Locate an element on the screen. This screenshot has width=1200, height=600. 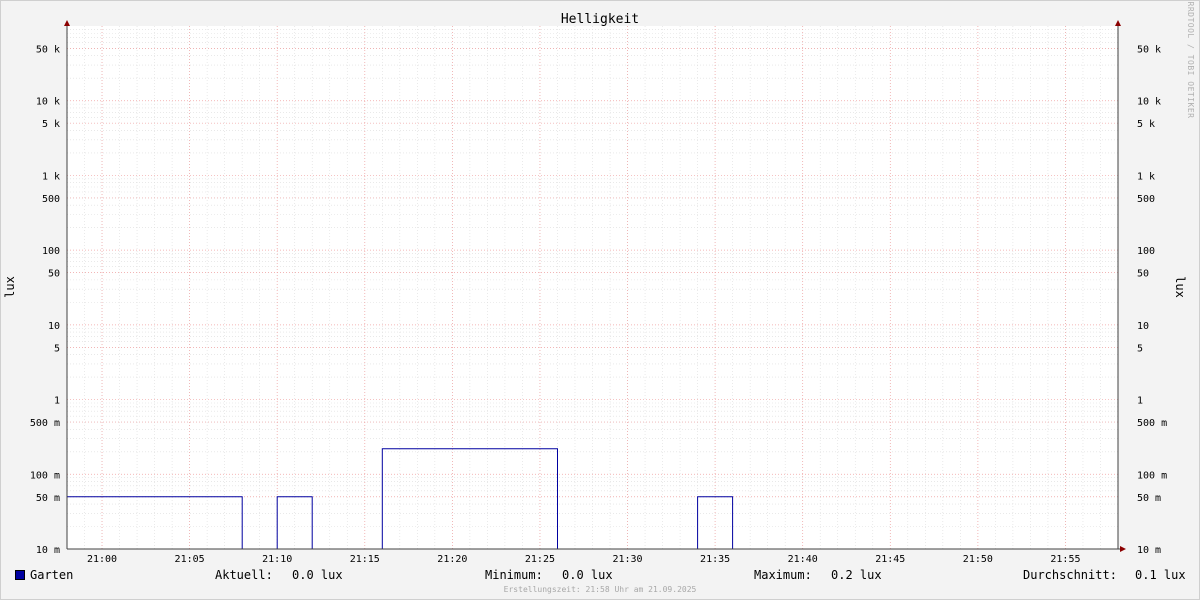
y-tick-label-left: 100 m is located at coordinates (45, 475).